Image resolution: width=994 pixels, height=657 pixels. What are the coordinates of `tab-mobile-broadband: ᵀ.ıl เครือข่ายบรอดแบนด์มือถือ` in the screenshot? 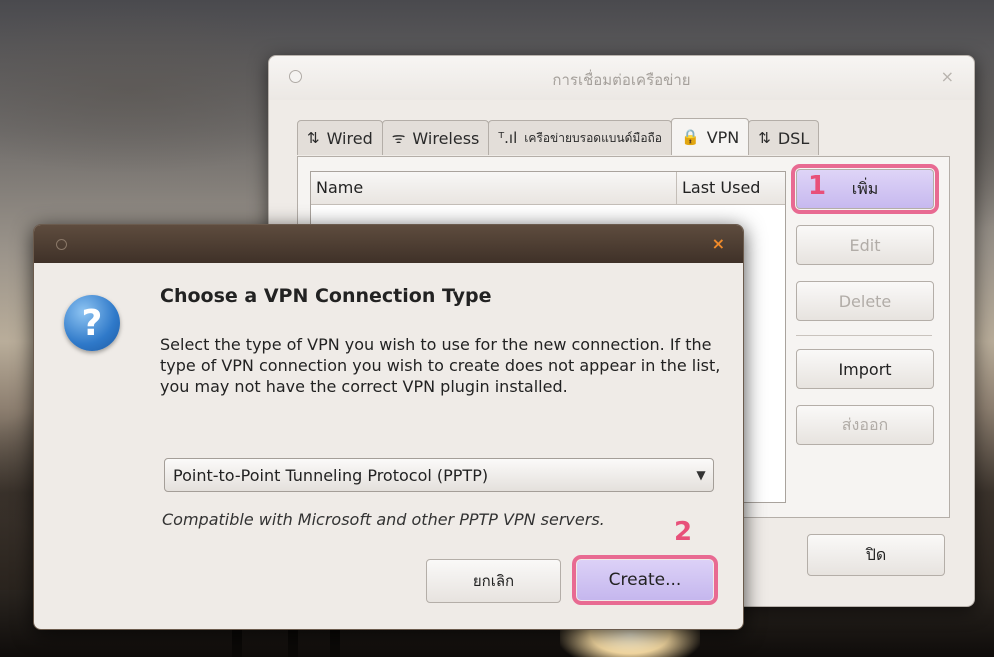 It's located at (580, 137).